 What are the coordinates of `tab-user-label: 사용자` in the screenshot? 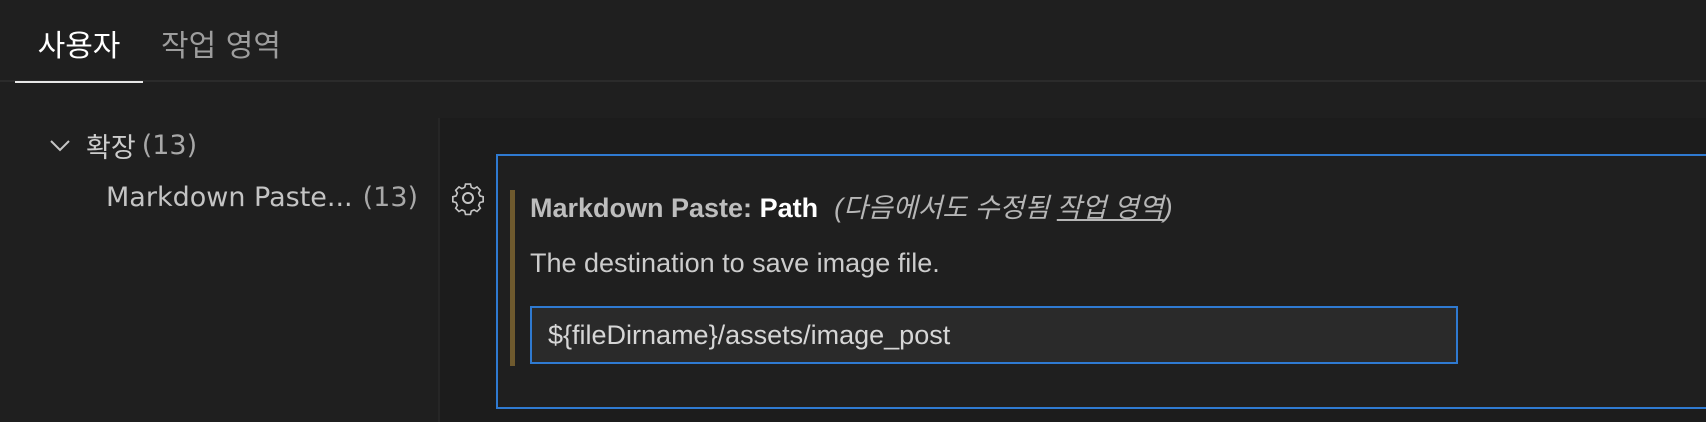 It's located at (79, 46).